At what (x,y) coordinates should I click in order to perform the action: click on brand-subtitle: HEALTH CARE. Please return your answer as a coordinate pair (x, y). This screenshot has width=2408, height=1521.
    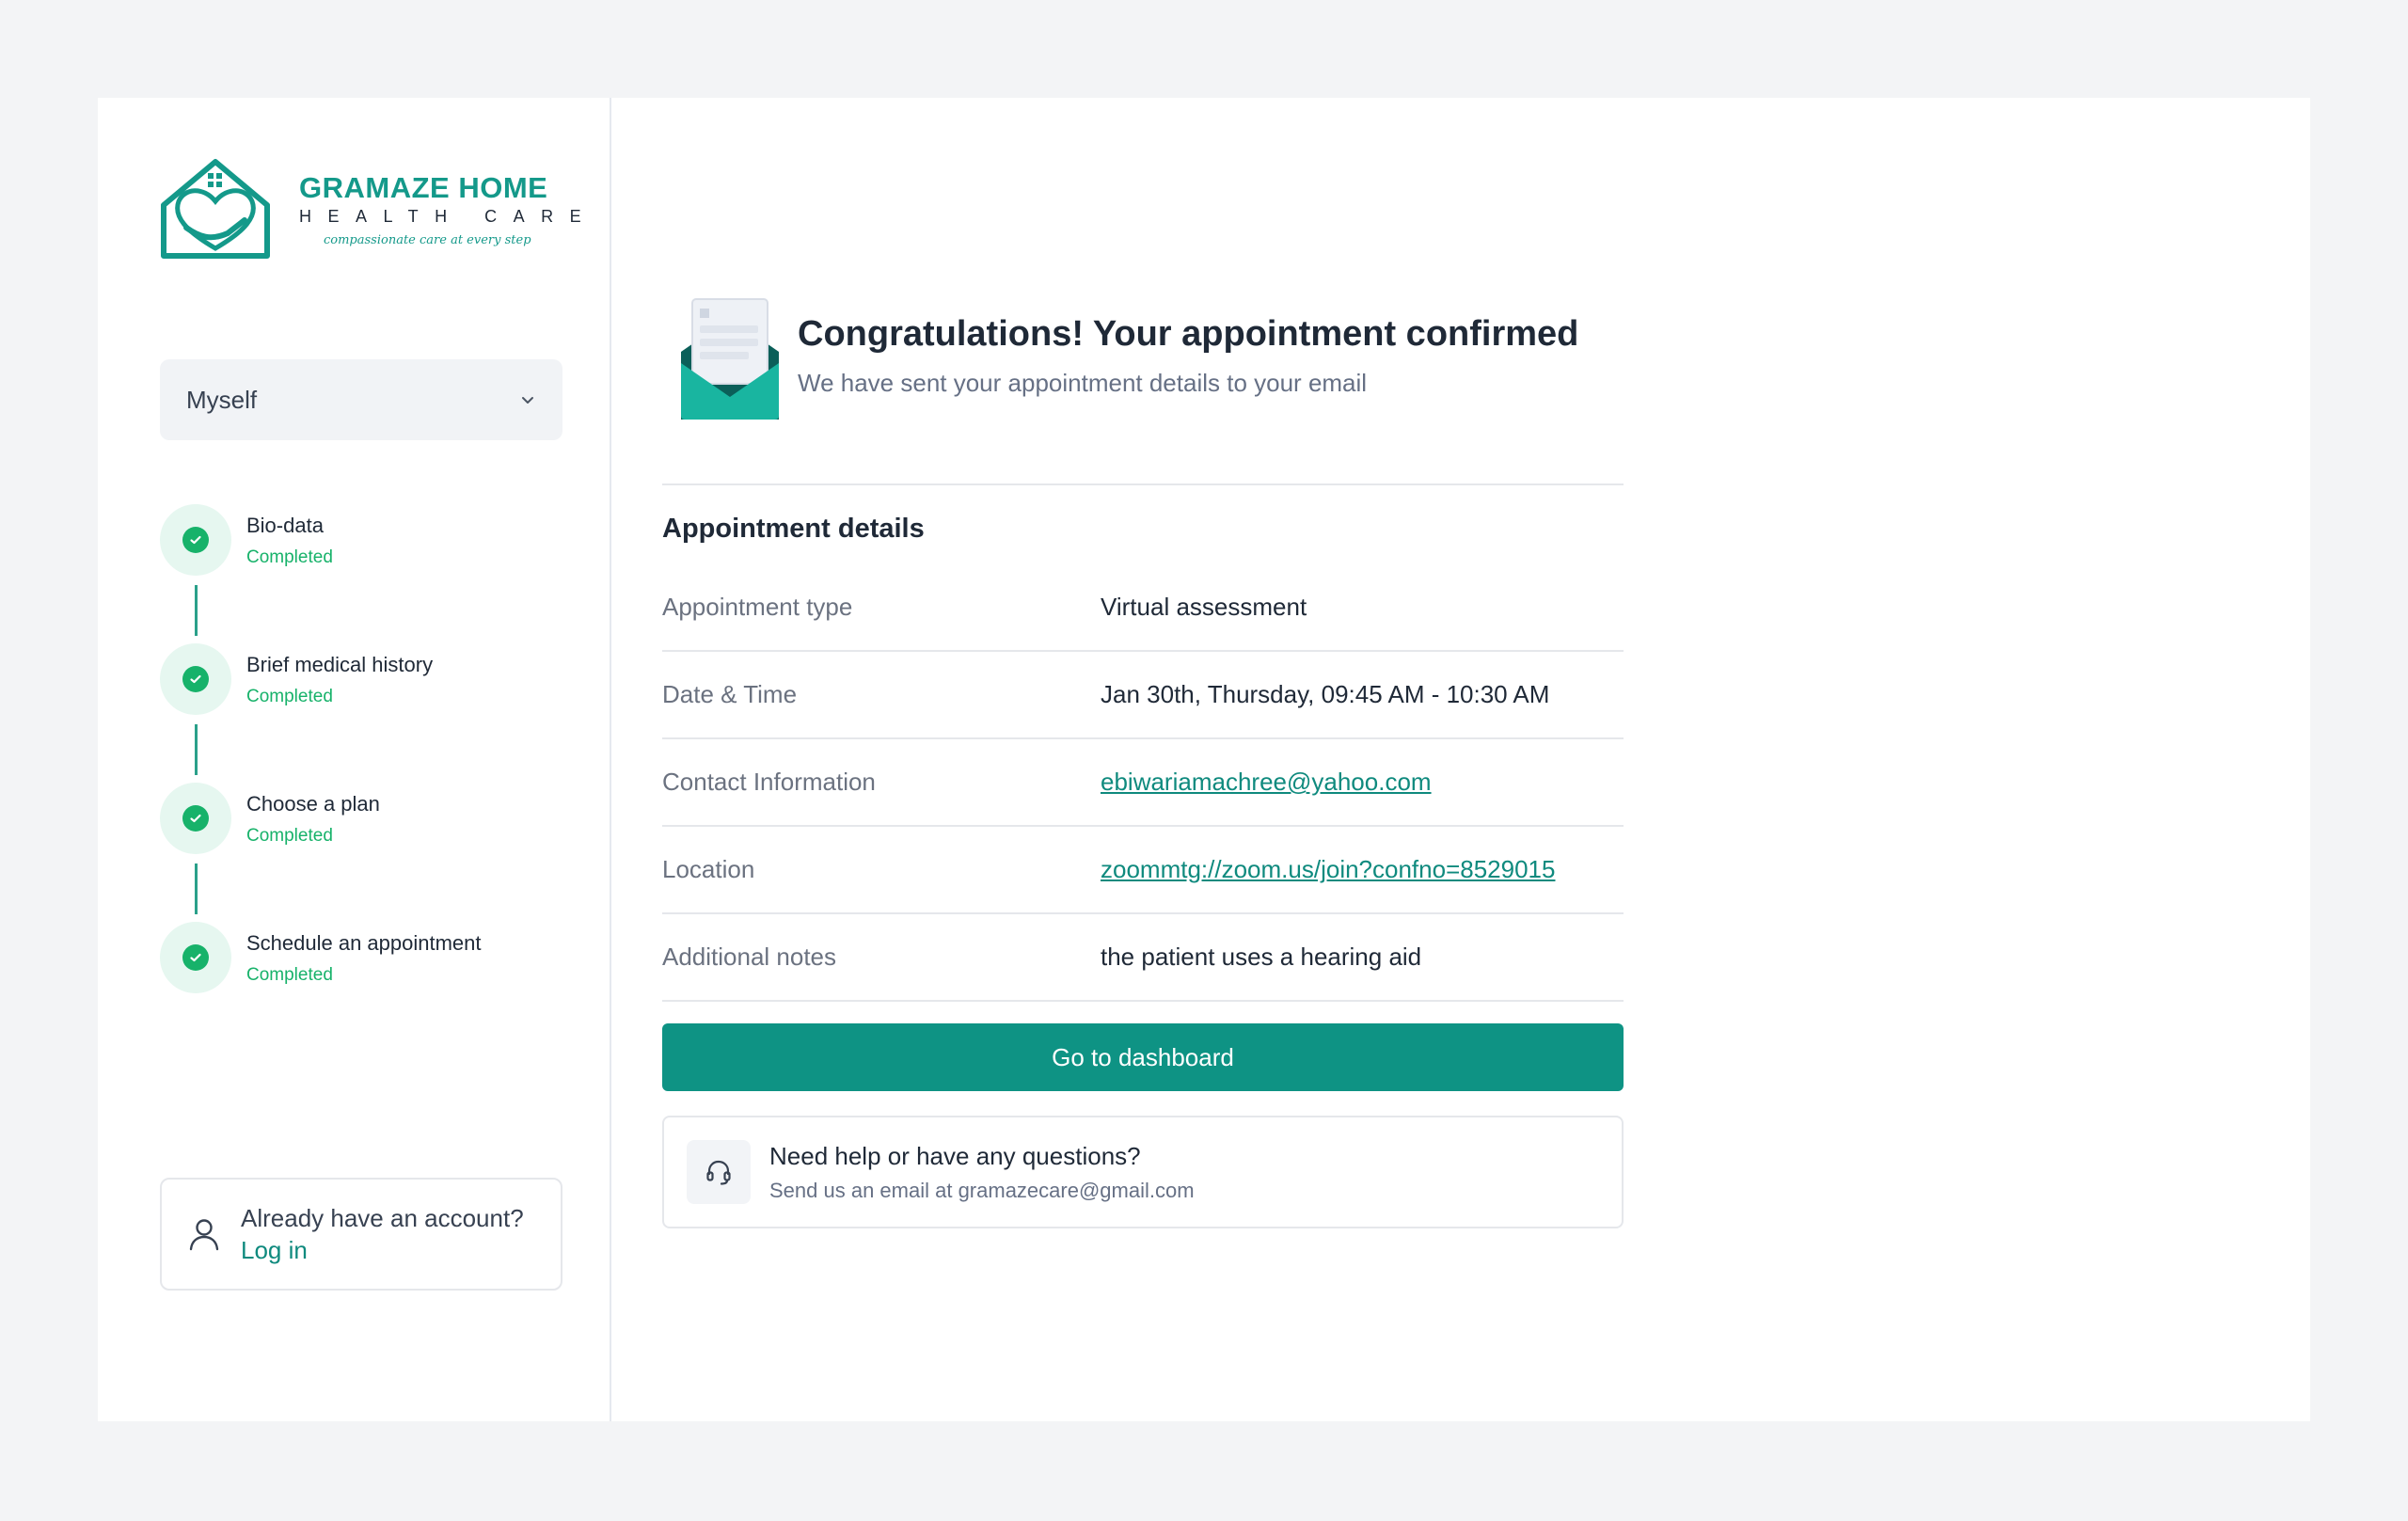
    Looking at the image, I should click on (449, 216).